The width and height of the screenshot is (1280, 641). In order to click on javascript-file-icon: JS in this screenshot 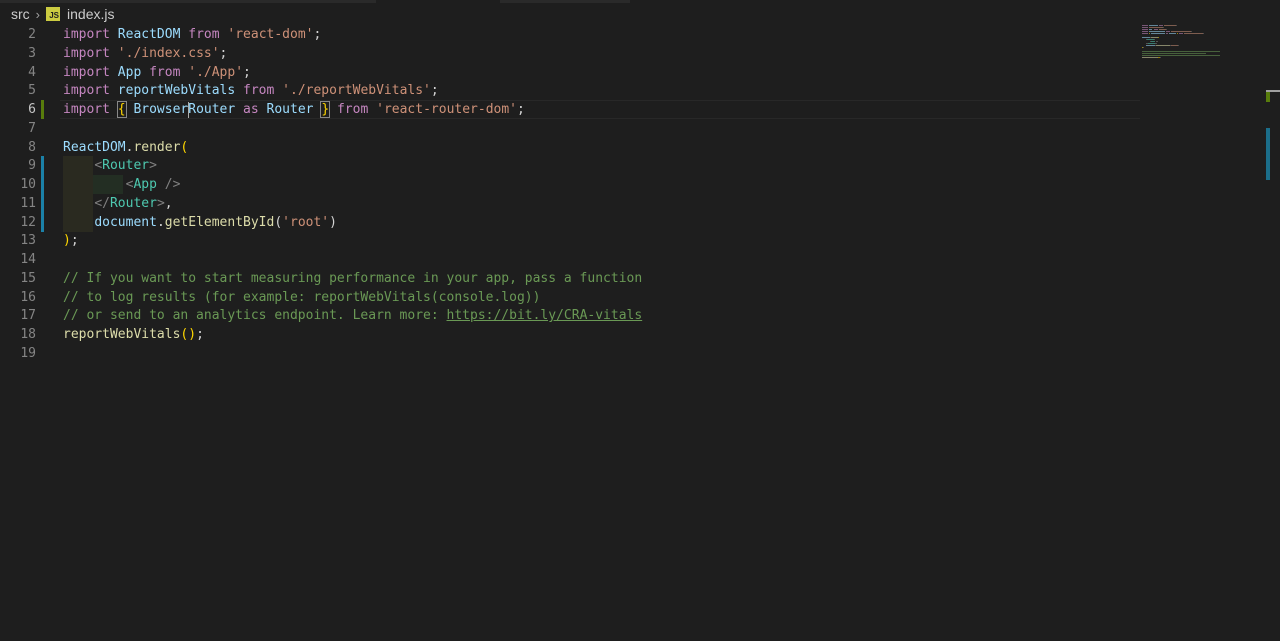, I will do `click(53, 14)`.